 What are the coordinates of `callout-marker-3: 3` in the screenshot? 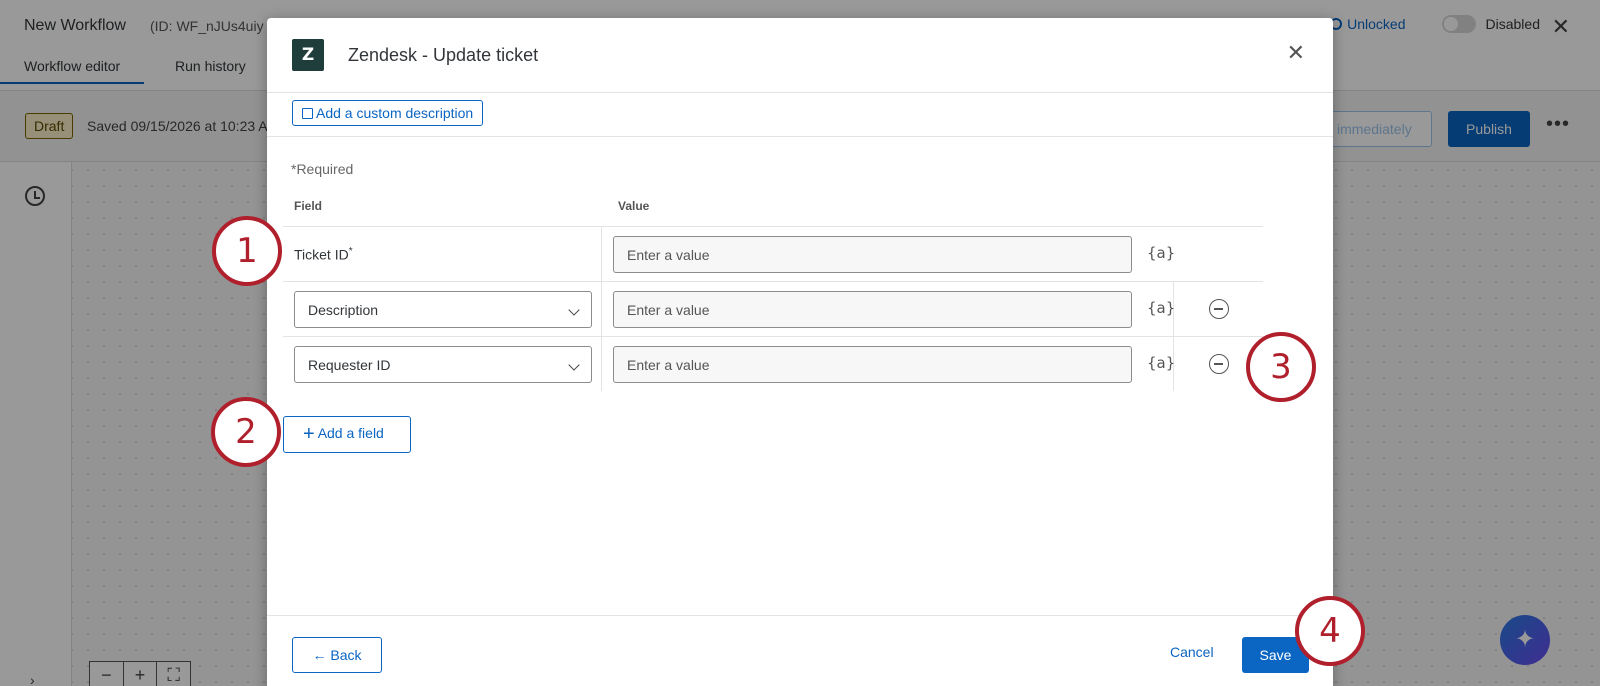 It's located at (1281, 367).